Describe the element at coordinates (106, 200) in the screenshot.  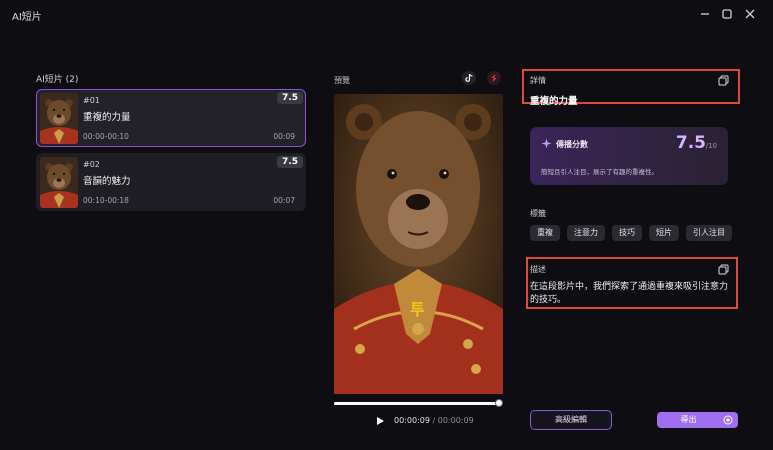
I see `clip-range: 00:10-00:18` at that location.